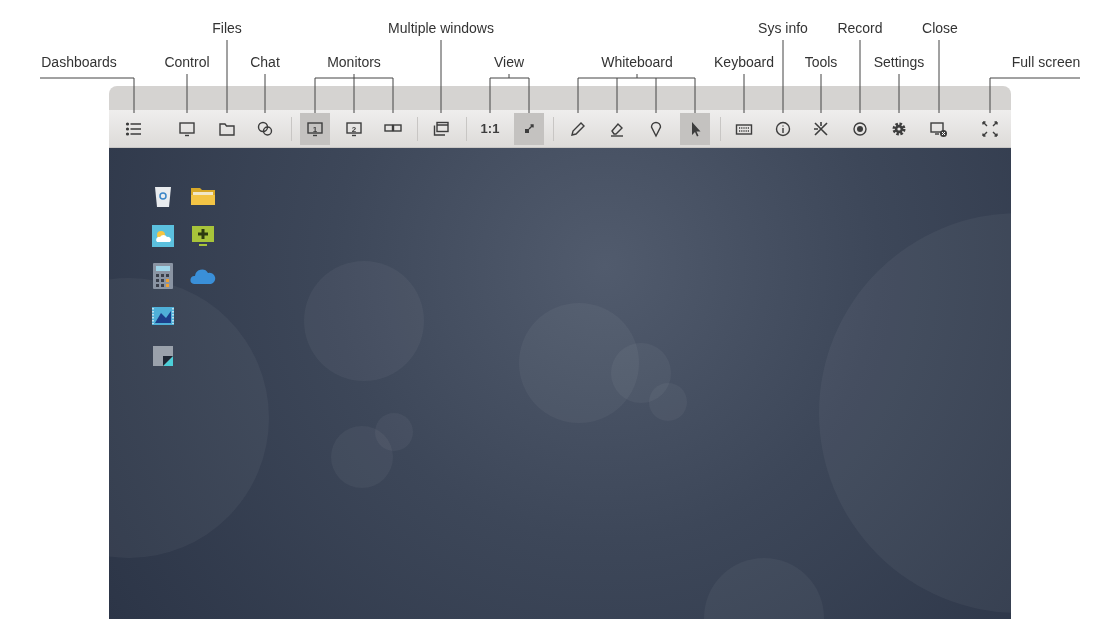  I want to click on calculator-icon, so click(163, 276).